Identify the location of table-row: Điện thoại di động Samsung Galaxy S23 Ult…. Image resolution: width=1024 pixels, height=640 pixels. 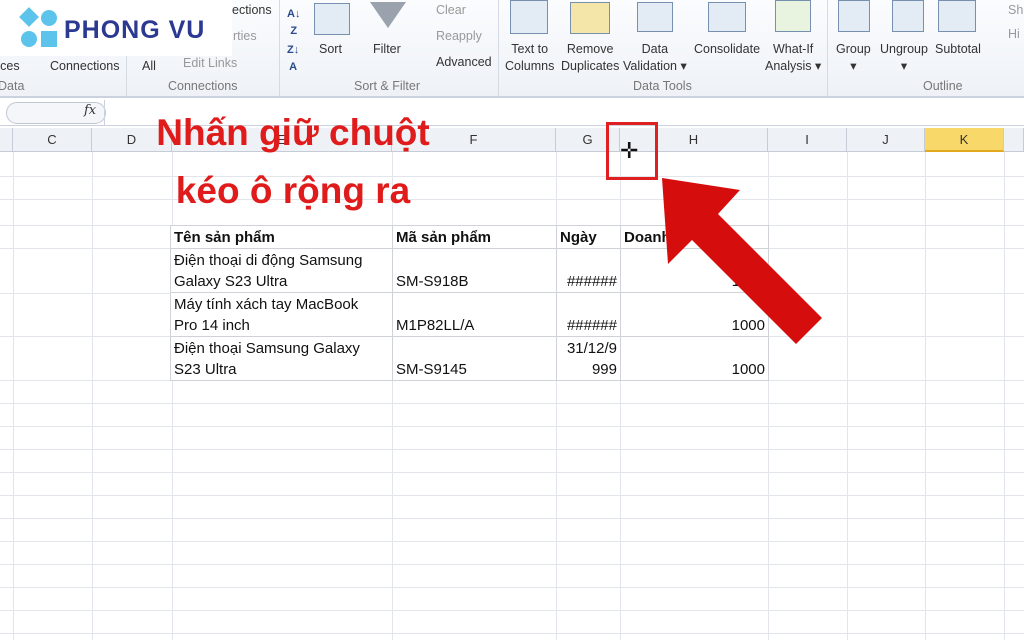
(469, 270).